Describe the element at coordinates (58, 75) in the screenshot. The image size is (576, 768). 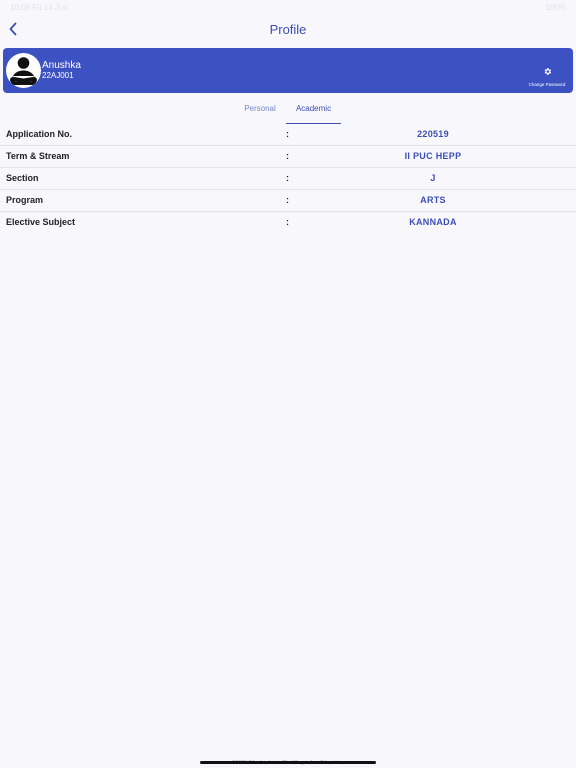
I see `profile-id: 22AJ001` at that location.